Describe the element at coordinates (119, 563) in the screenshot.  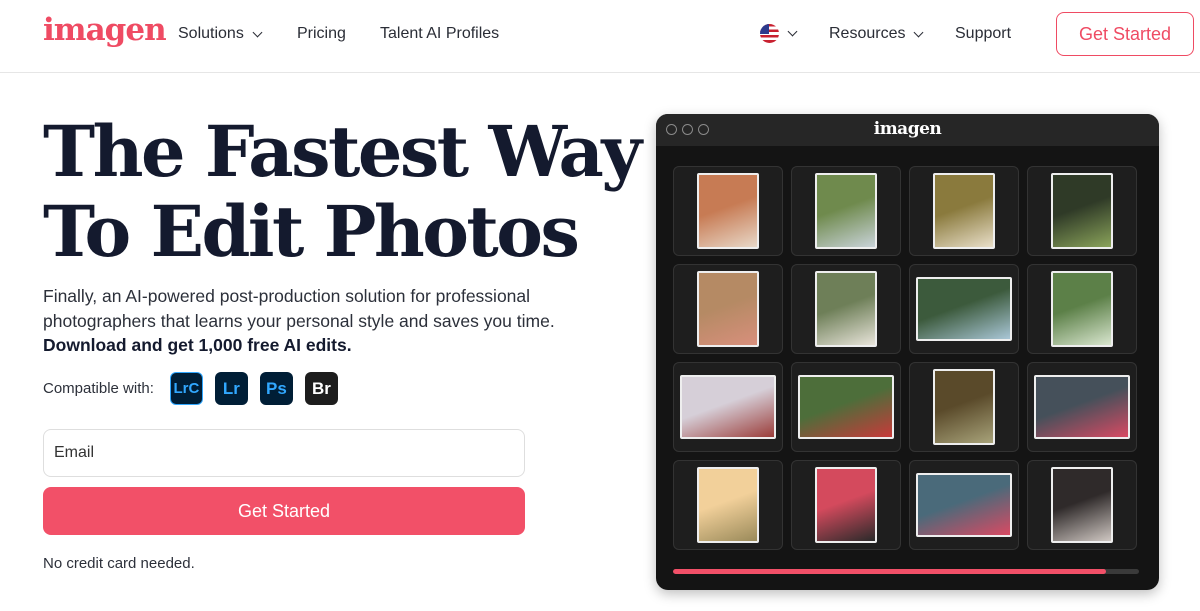
I see `no-credit-card-note: No credit card needed.` at that location.